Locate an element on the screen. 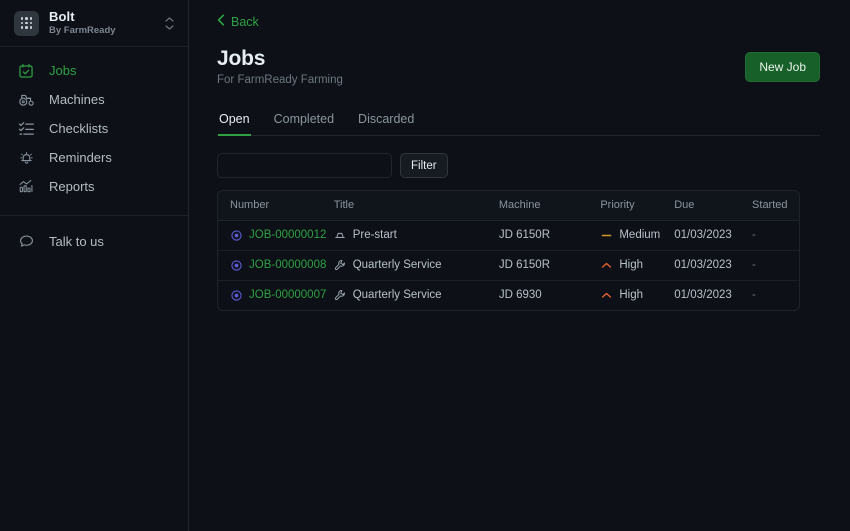 This screenshot has width=850, height=531. sidebar-item-reports: Reports is located at coordinates (94, 186).